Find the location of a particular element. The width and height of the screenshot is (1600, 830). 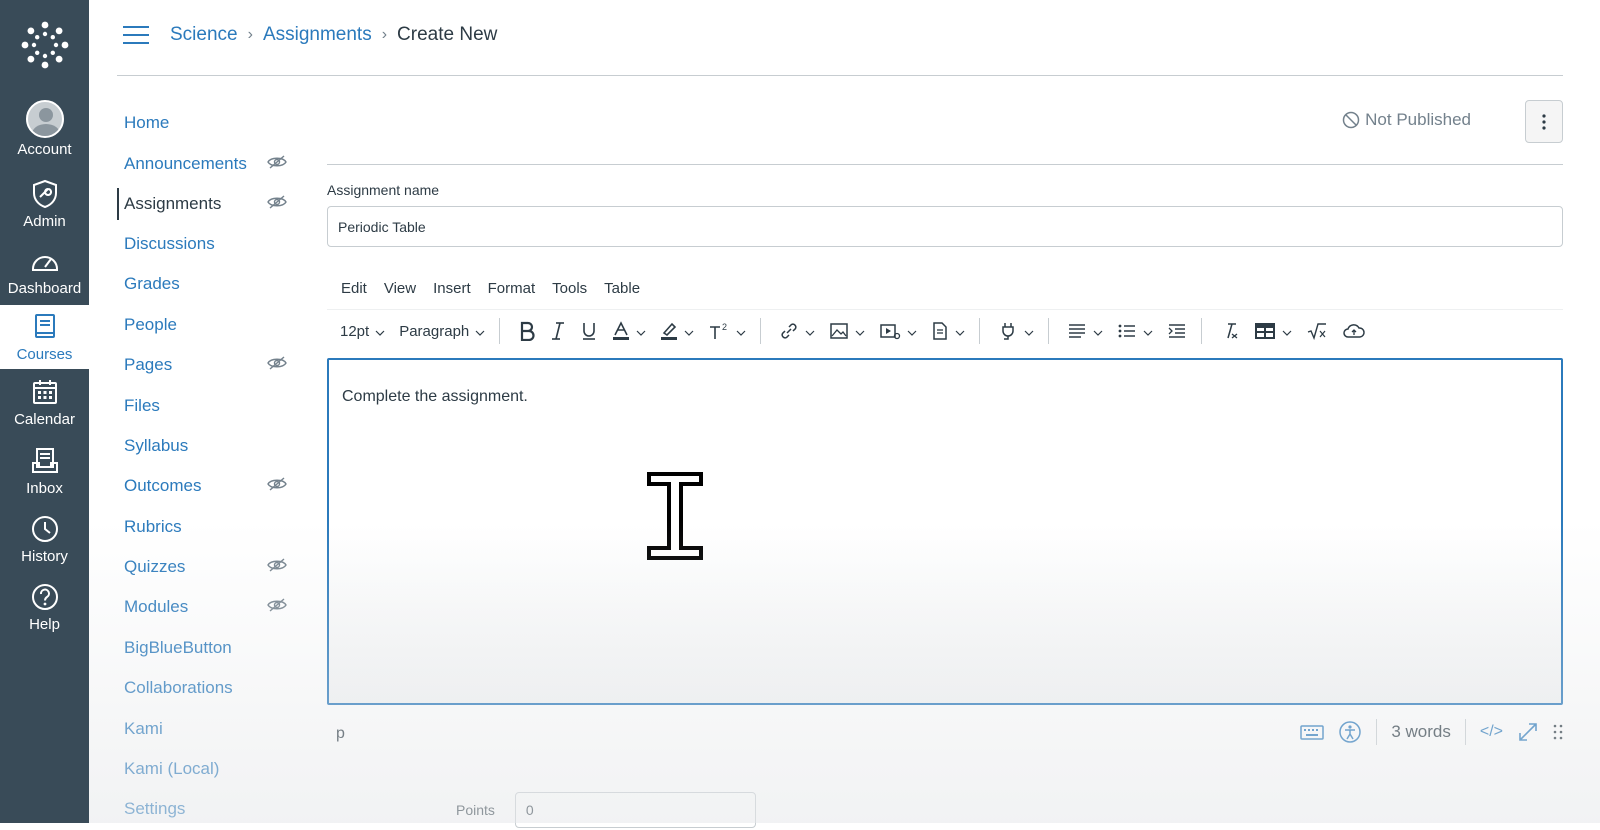

course-nav-label: Announcements is located at coordinates (185, 163).